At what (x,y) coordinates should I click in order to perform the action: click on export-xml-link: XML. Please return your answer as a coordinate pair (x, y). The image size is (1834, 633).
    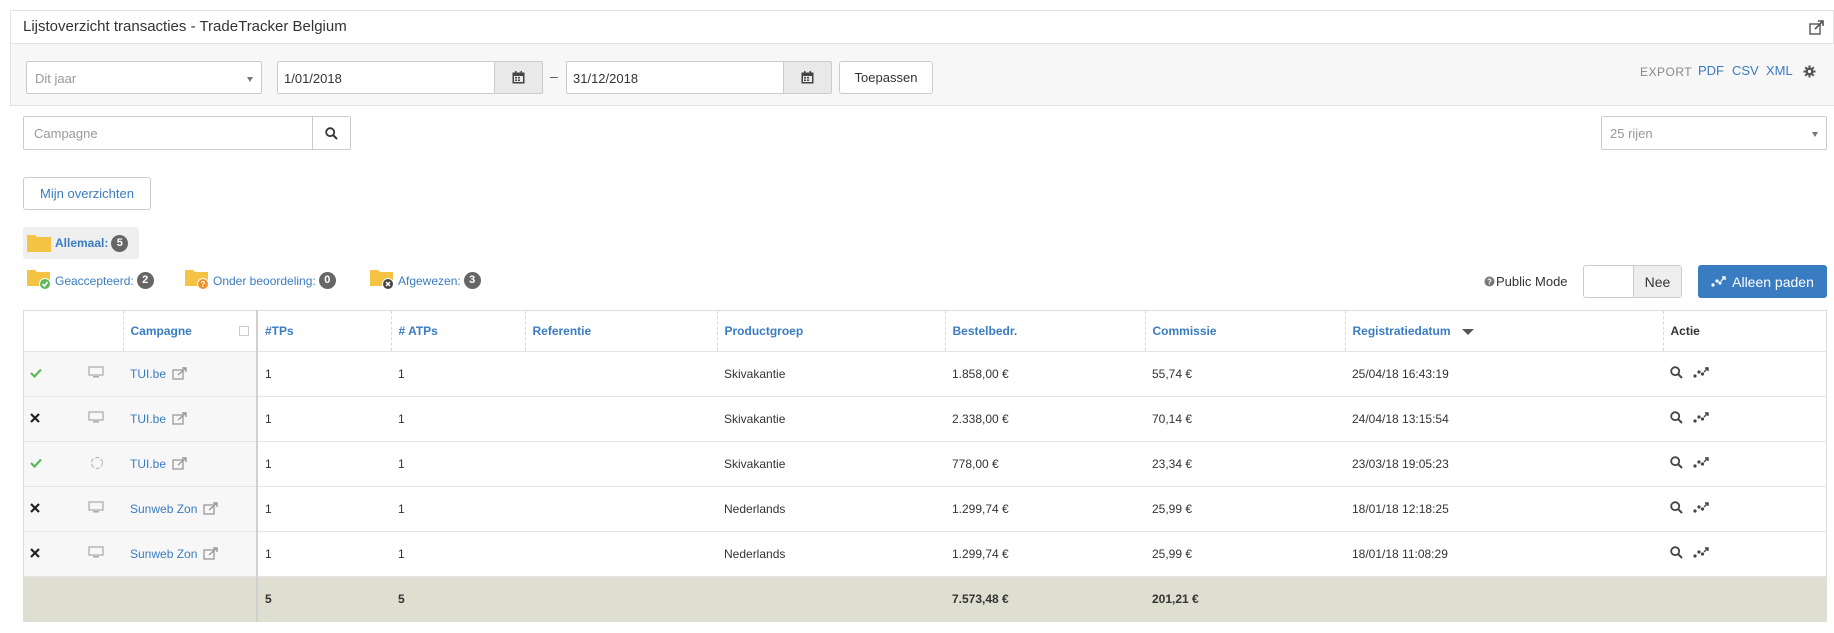
    Looking at the image, I should click on (1779, 70).